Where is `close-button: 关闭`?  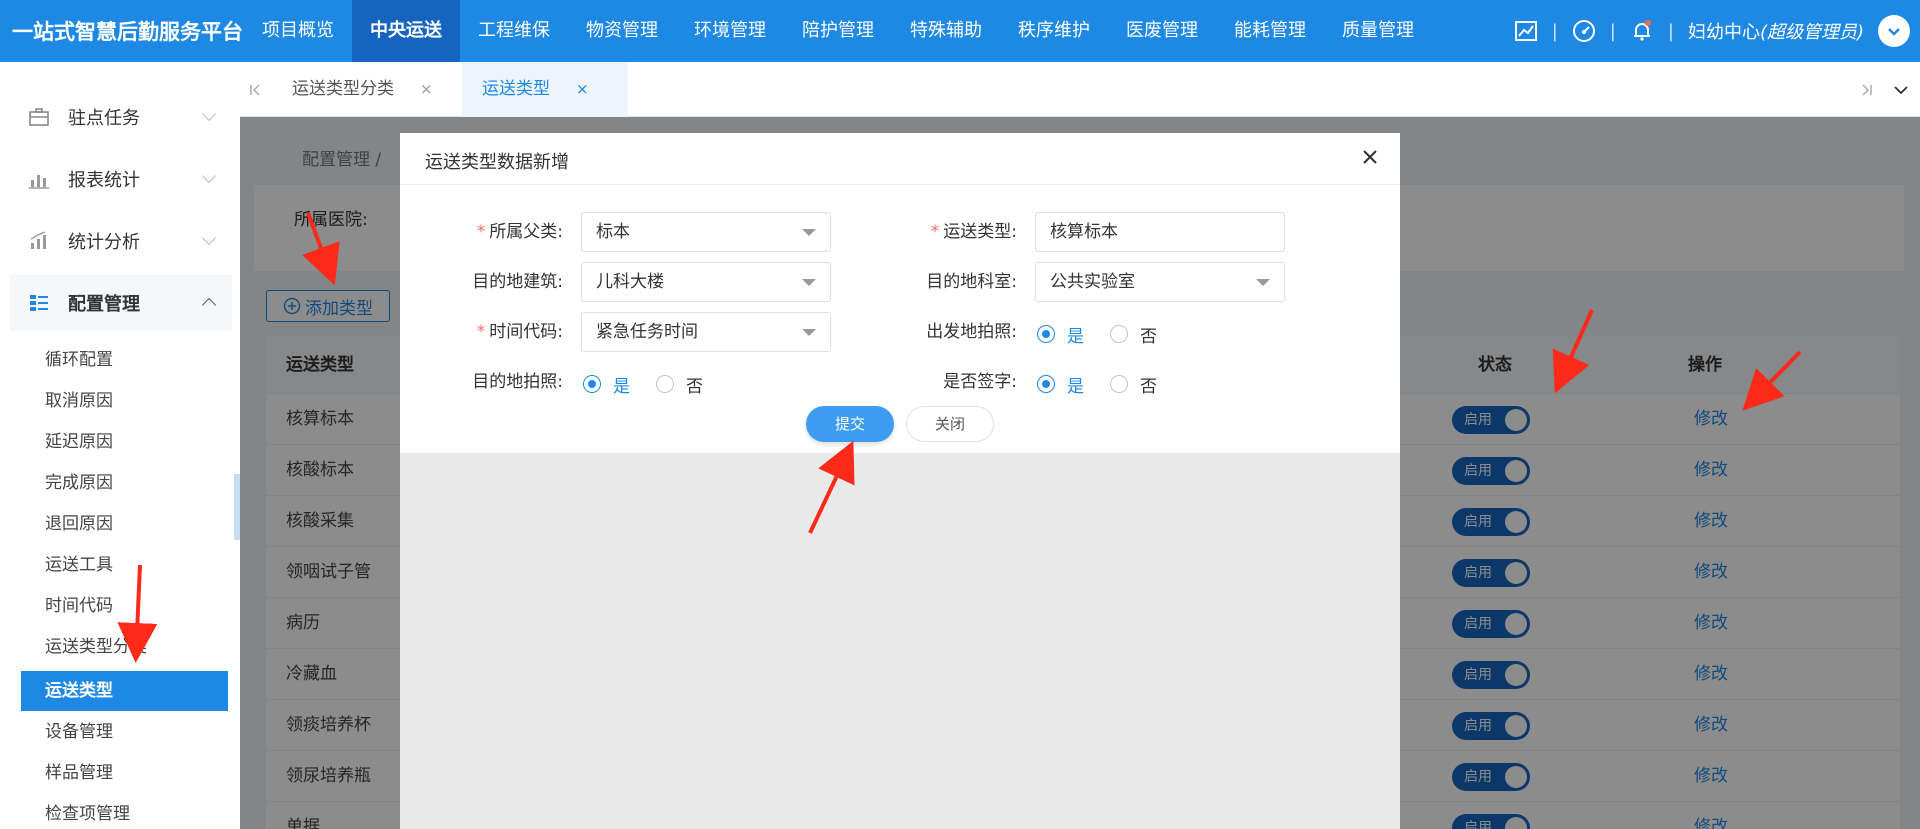 close-button: 关闭 is located at coordinates (950, 424).